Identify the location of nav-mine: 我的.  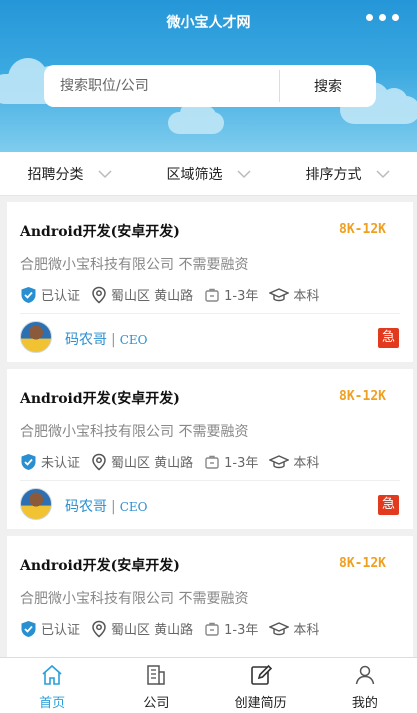
(365, 685).